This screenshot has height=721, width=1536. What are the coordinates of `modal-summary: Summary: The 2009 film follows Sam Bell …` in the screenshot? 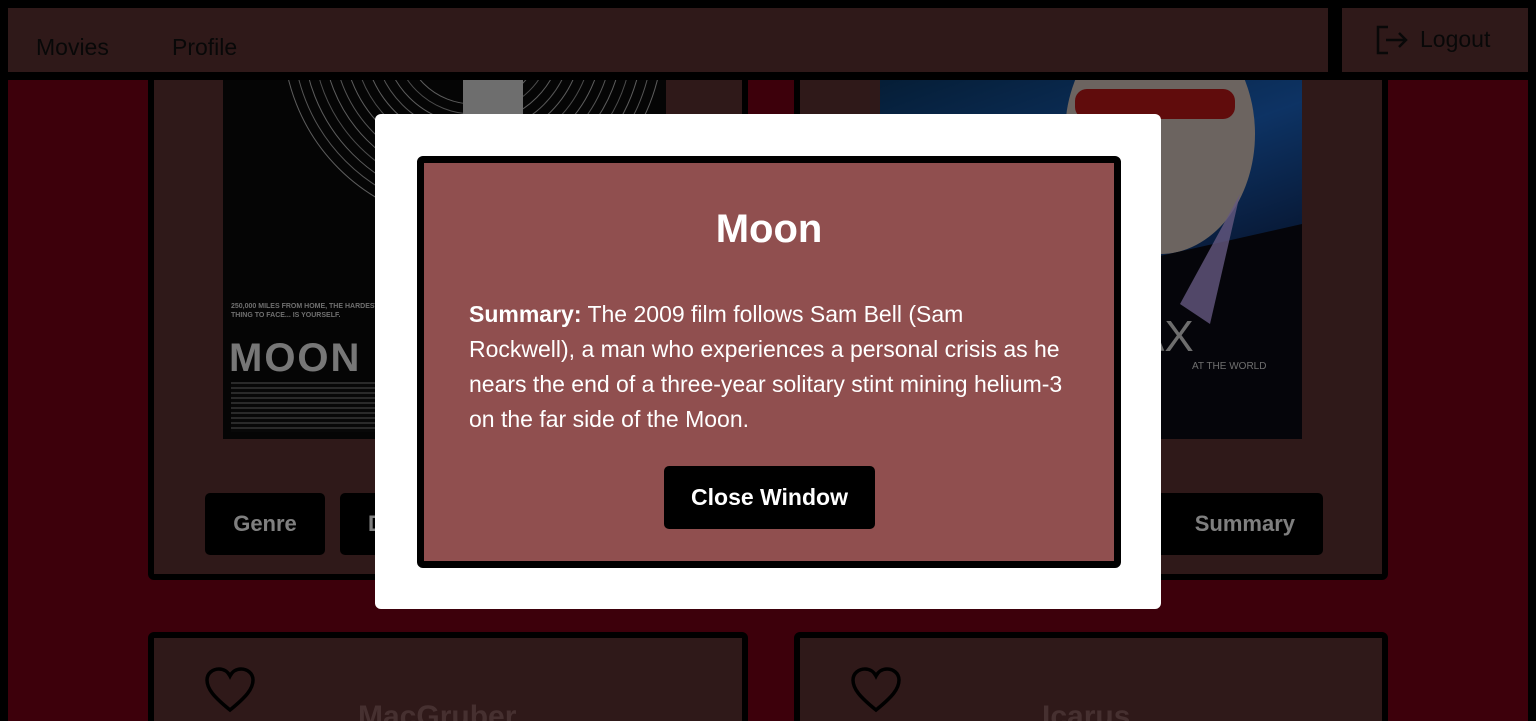 It's located at (771, 367).